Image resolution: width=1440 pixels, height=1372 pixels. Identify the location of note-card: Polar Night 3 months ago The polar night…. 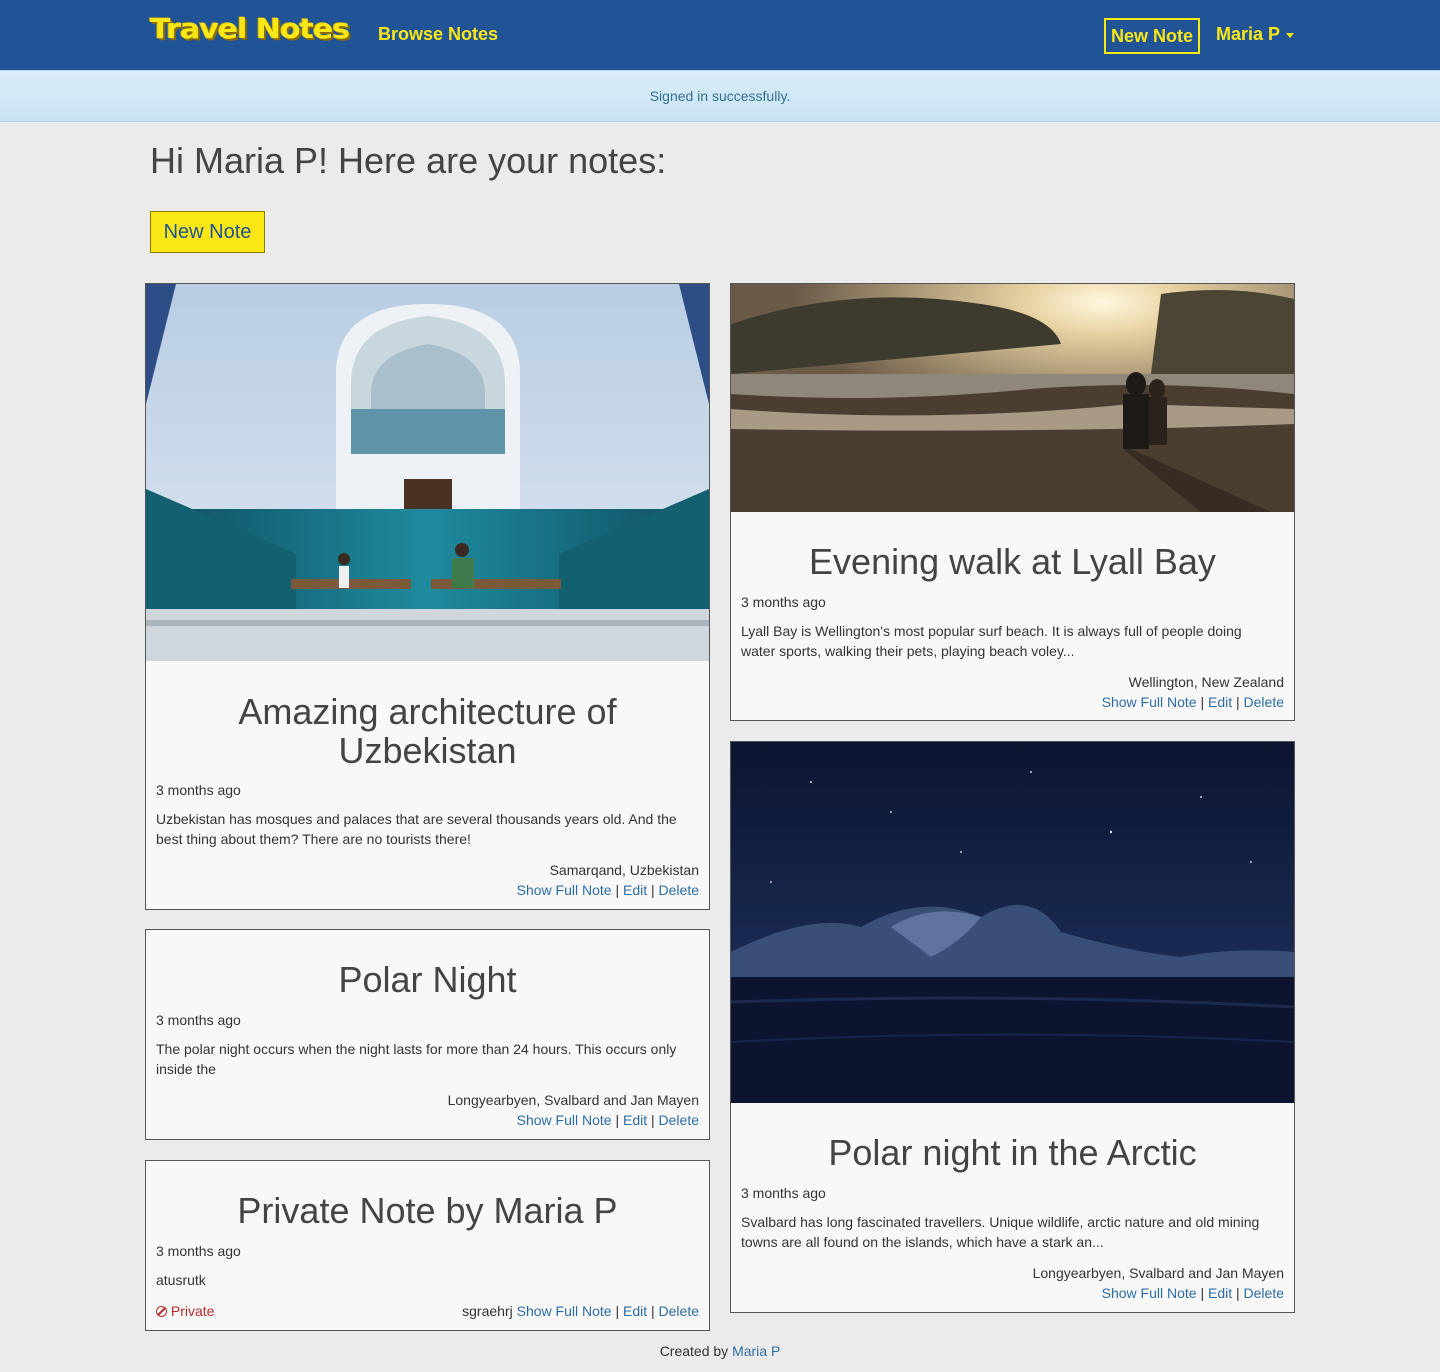
(427, 1034).